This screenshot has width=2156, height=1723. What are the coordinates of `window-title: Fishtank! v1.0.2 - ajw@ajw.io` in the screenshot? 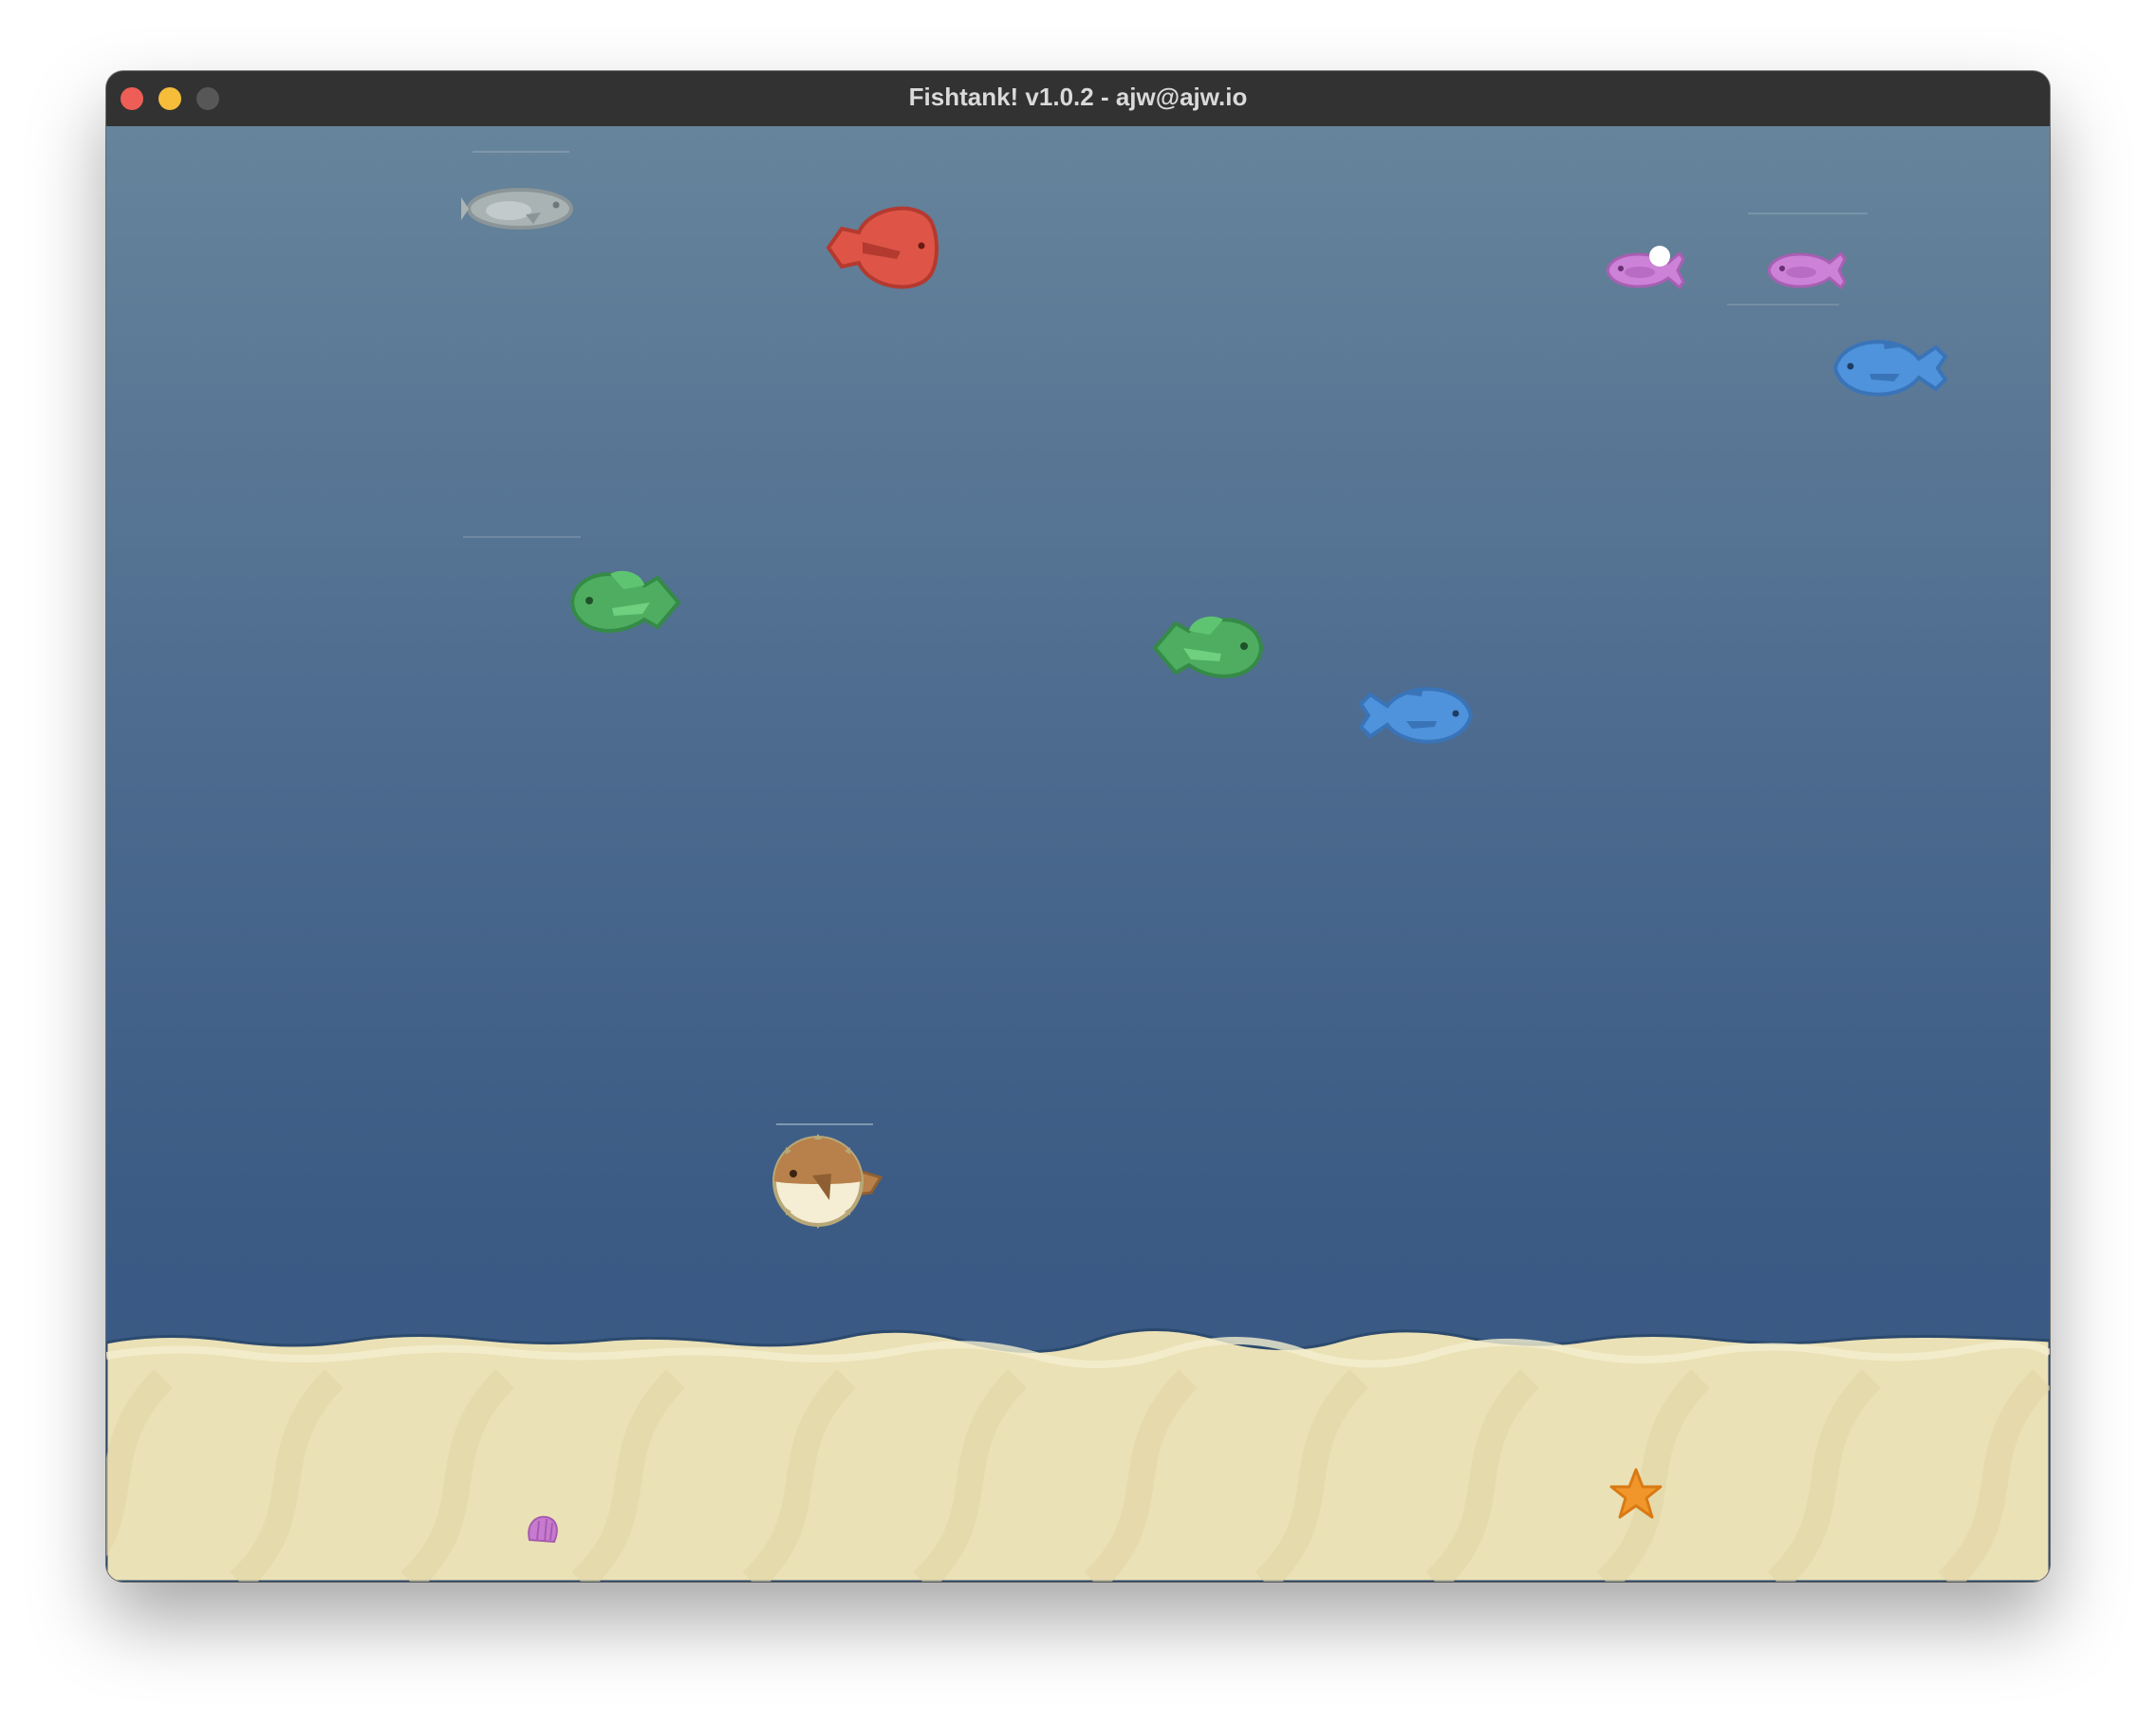 It's located at (1078, 97).